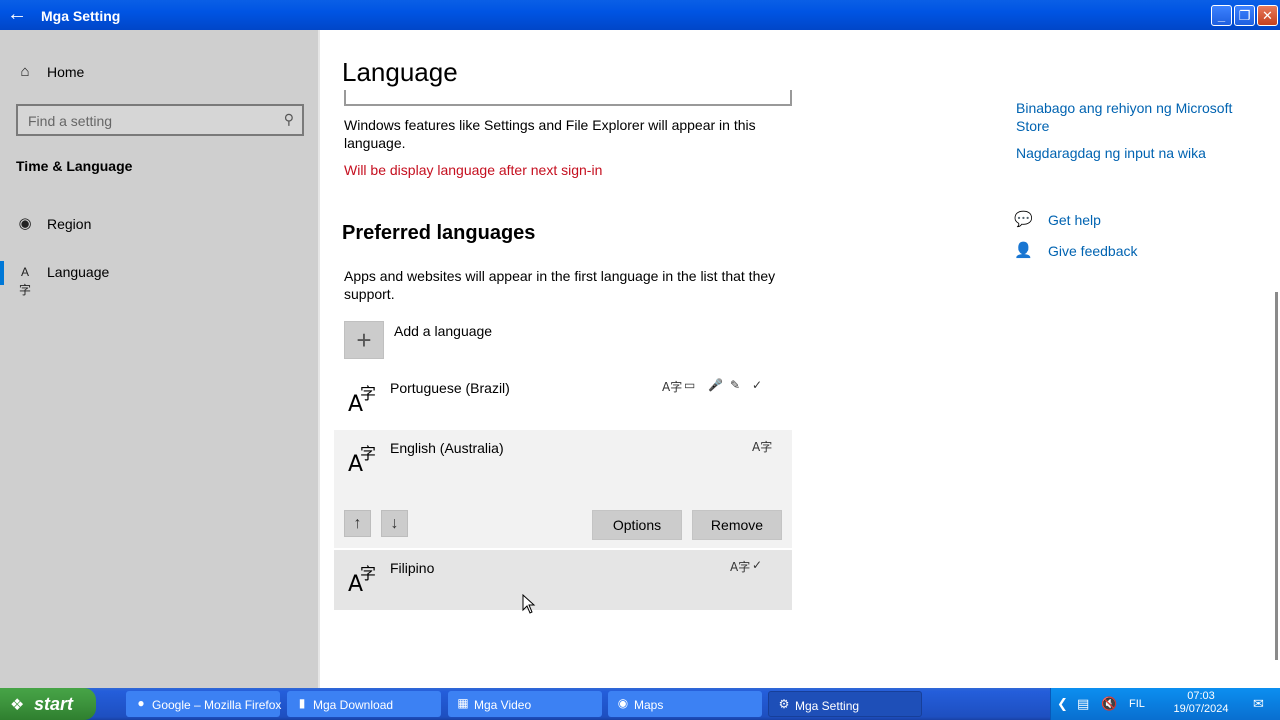 The image size is (1280, 720). Describe the element at coordinates (568, 98) in the screenshot. I see `display-language-dropdown` at that location.